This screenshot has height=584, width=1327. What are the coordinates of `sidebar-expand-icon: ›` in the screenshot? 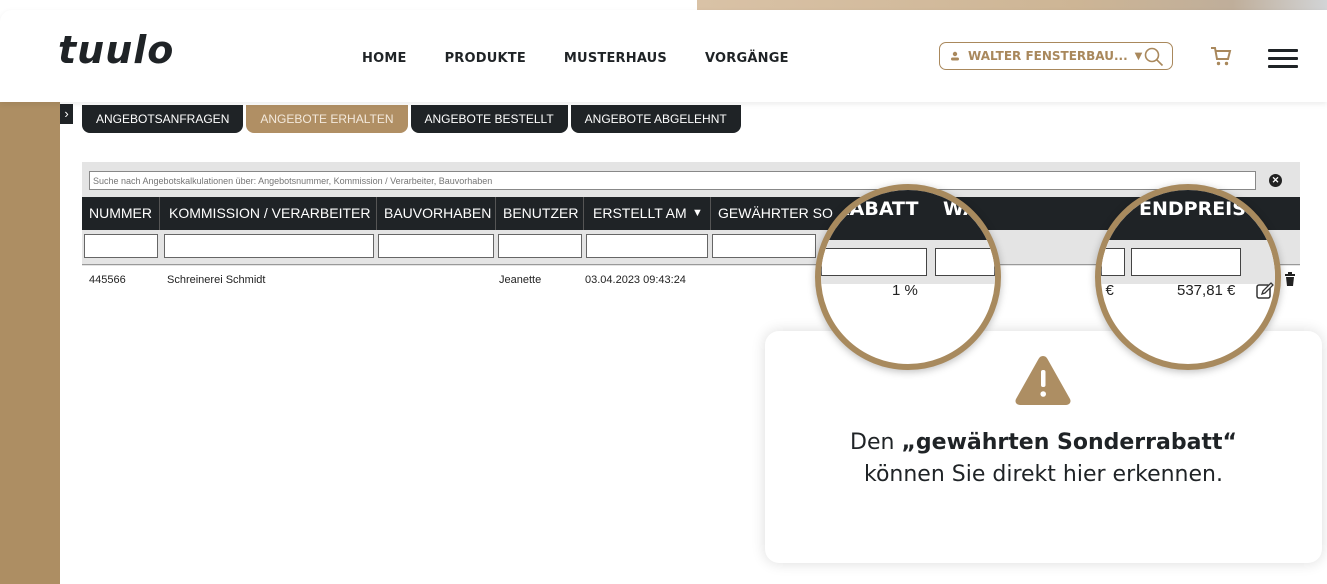 It's located at (66, 114).